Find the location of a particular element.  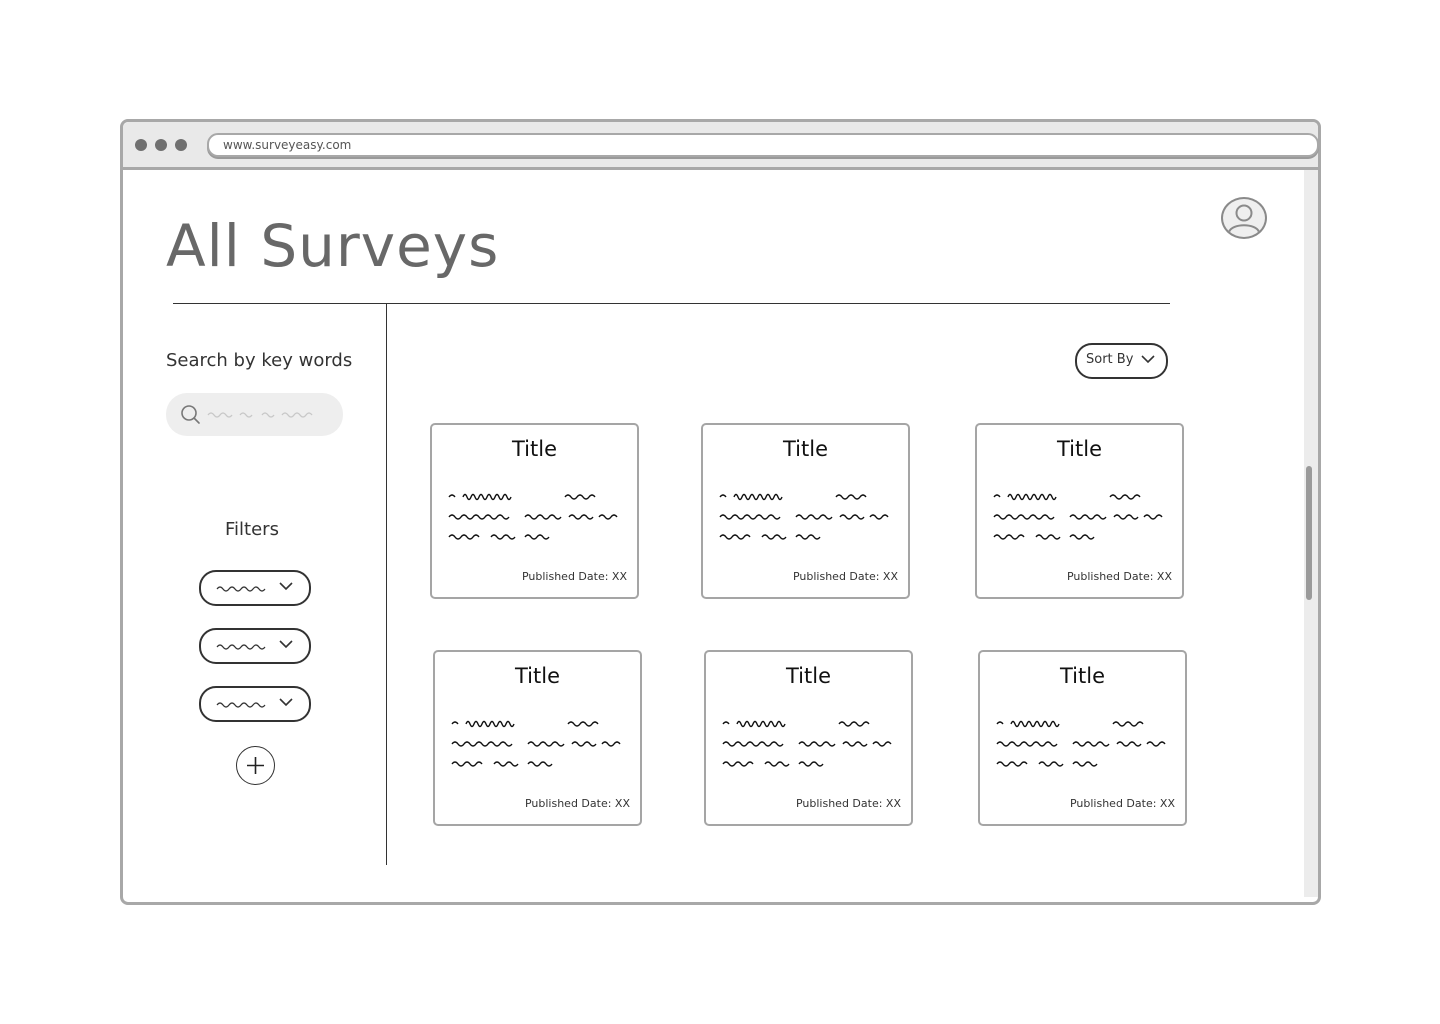

add-filter-button is located at coordinates (255, 765).